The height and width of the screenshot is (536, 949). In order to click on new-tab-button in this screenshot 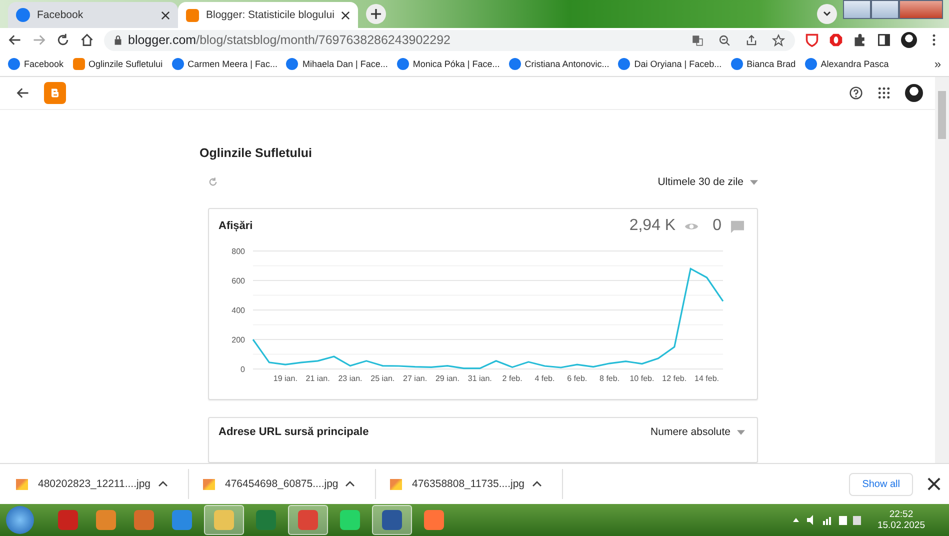, I will do `click(376, 14)`.